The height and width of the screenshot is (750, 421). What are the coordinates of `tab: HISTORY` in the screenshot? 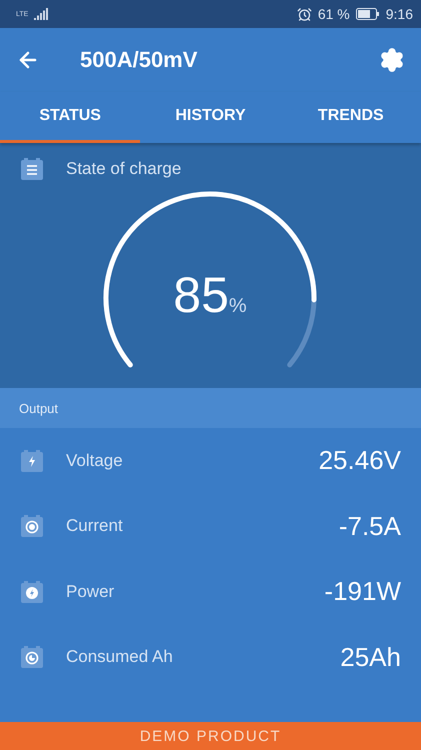 It's located at (210, 117).